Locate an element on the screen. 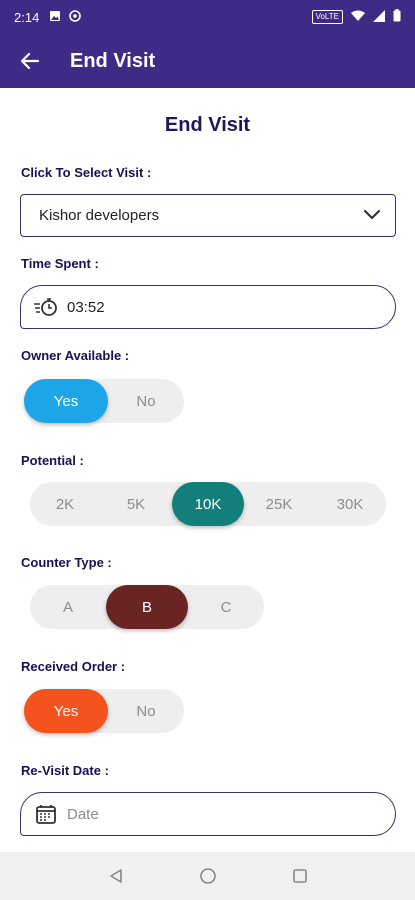 The height and width of the screenshot is (900, 415). system-nav-bar is located at coordinates (207, 876).